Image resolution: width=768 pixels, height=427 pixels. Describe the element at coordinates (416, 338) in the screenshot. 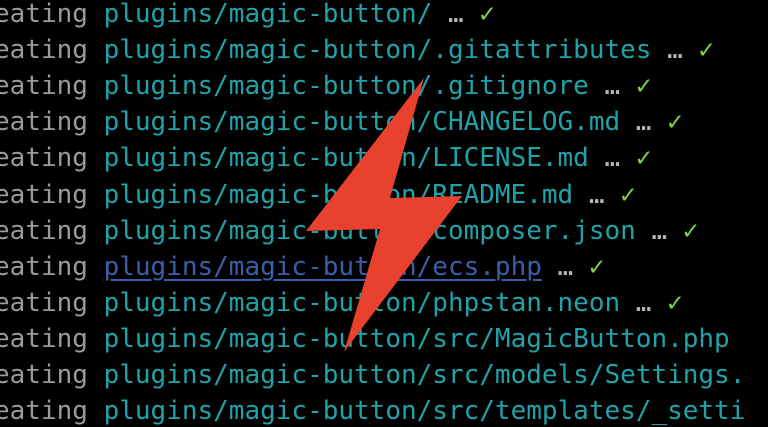

I see `file-path: plugins/magic-button/src/MagicButton.php` at that location.